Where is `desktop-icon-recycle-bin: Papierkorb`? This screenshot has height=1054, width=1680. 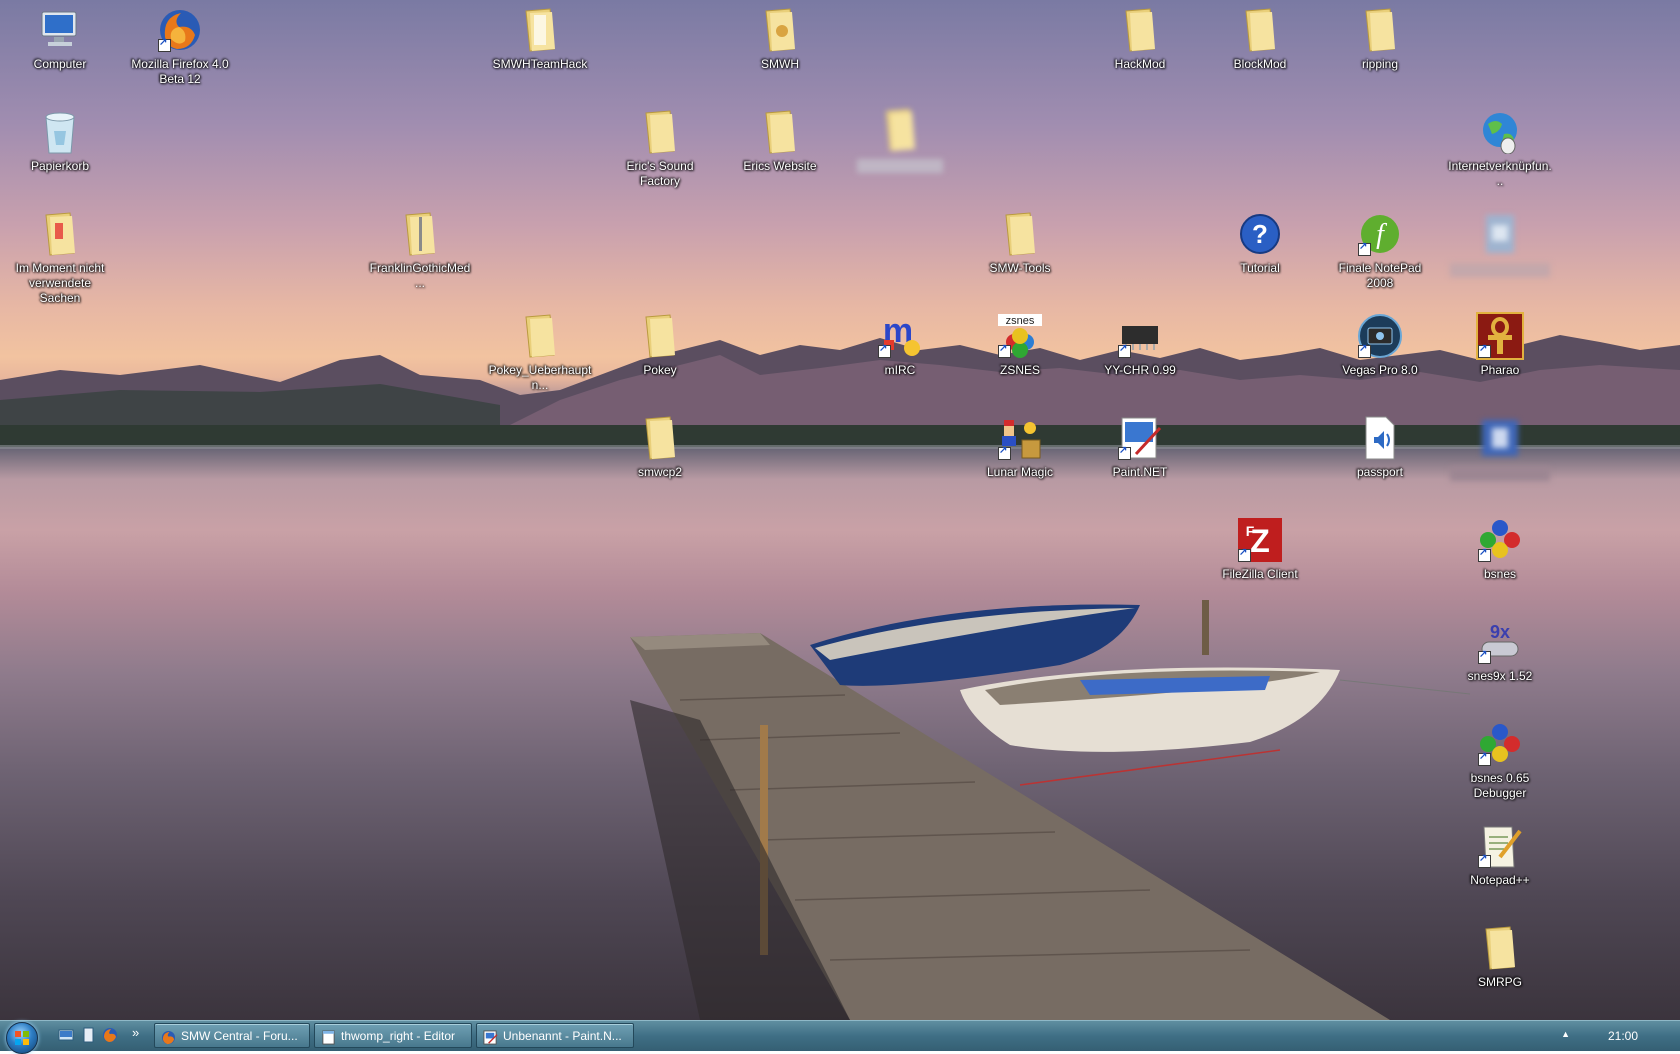
desktop-icon-recycle-bin: Papierkorb is located at coordinates (60, 141).